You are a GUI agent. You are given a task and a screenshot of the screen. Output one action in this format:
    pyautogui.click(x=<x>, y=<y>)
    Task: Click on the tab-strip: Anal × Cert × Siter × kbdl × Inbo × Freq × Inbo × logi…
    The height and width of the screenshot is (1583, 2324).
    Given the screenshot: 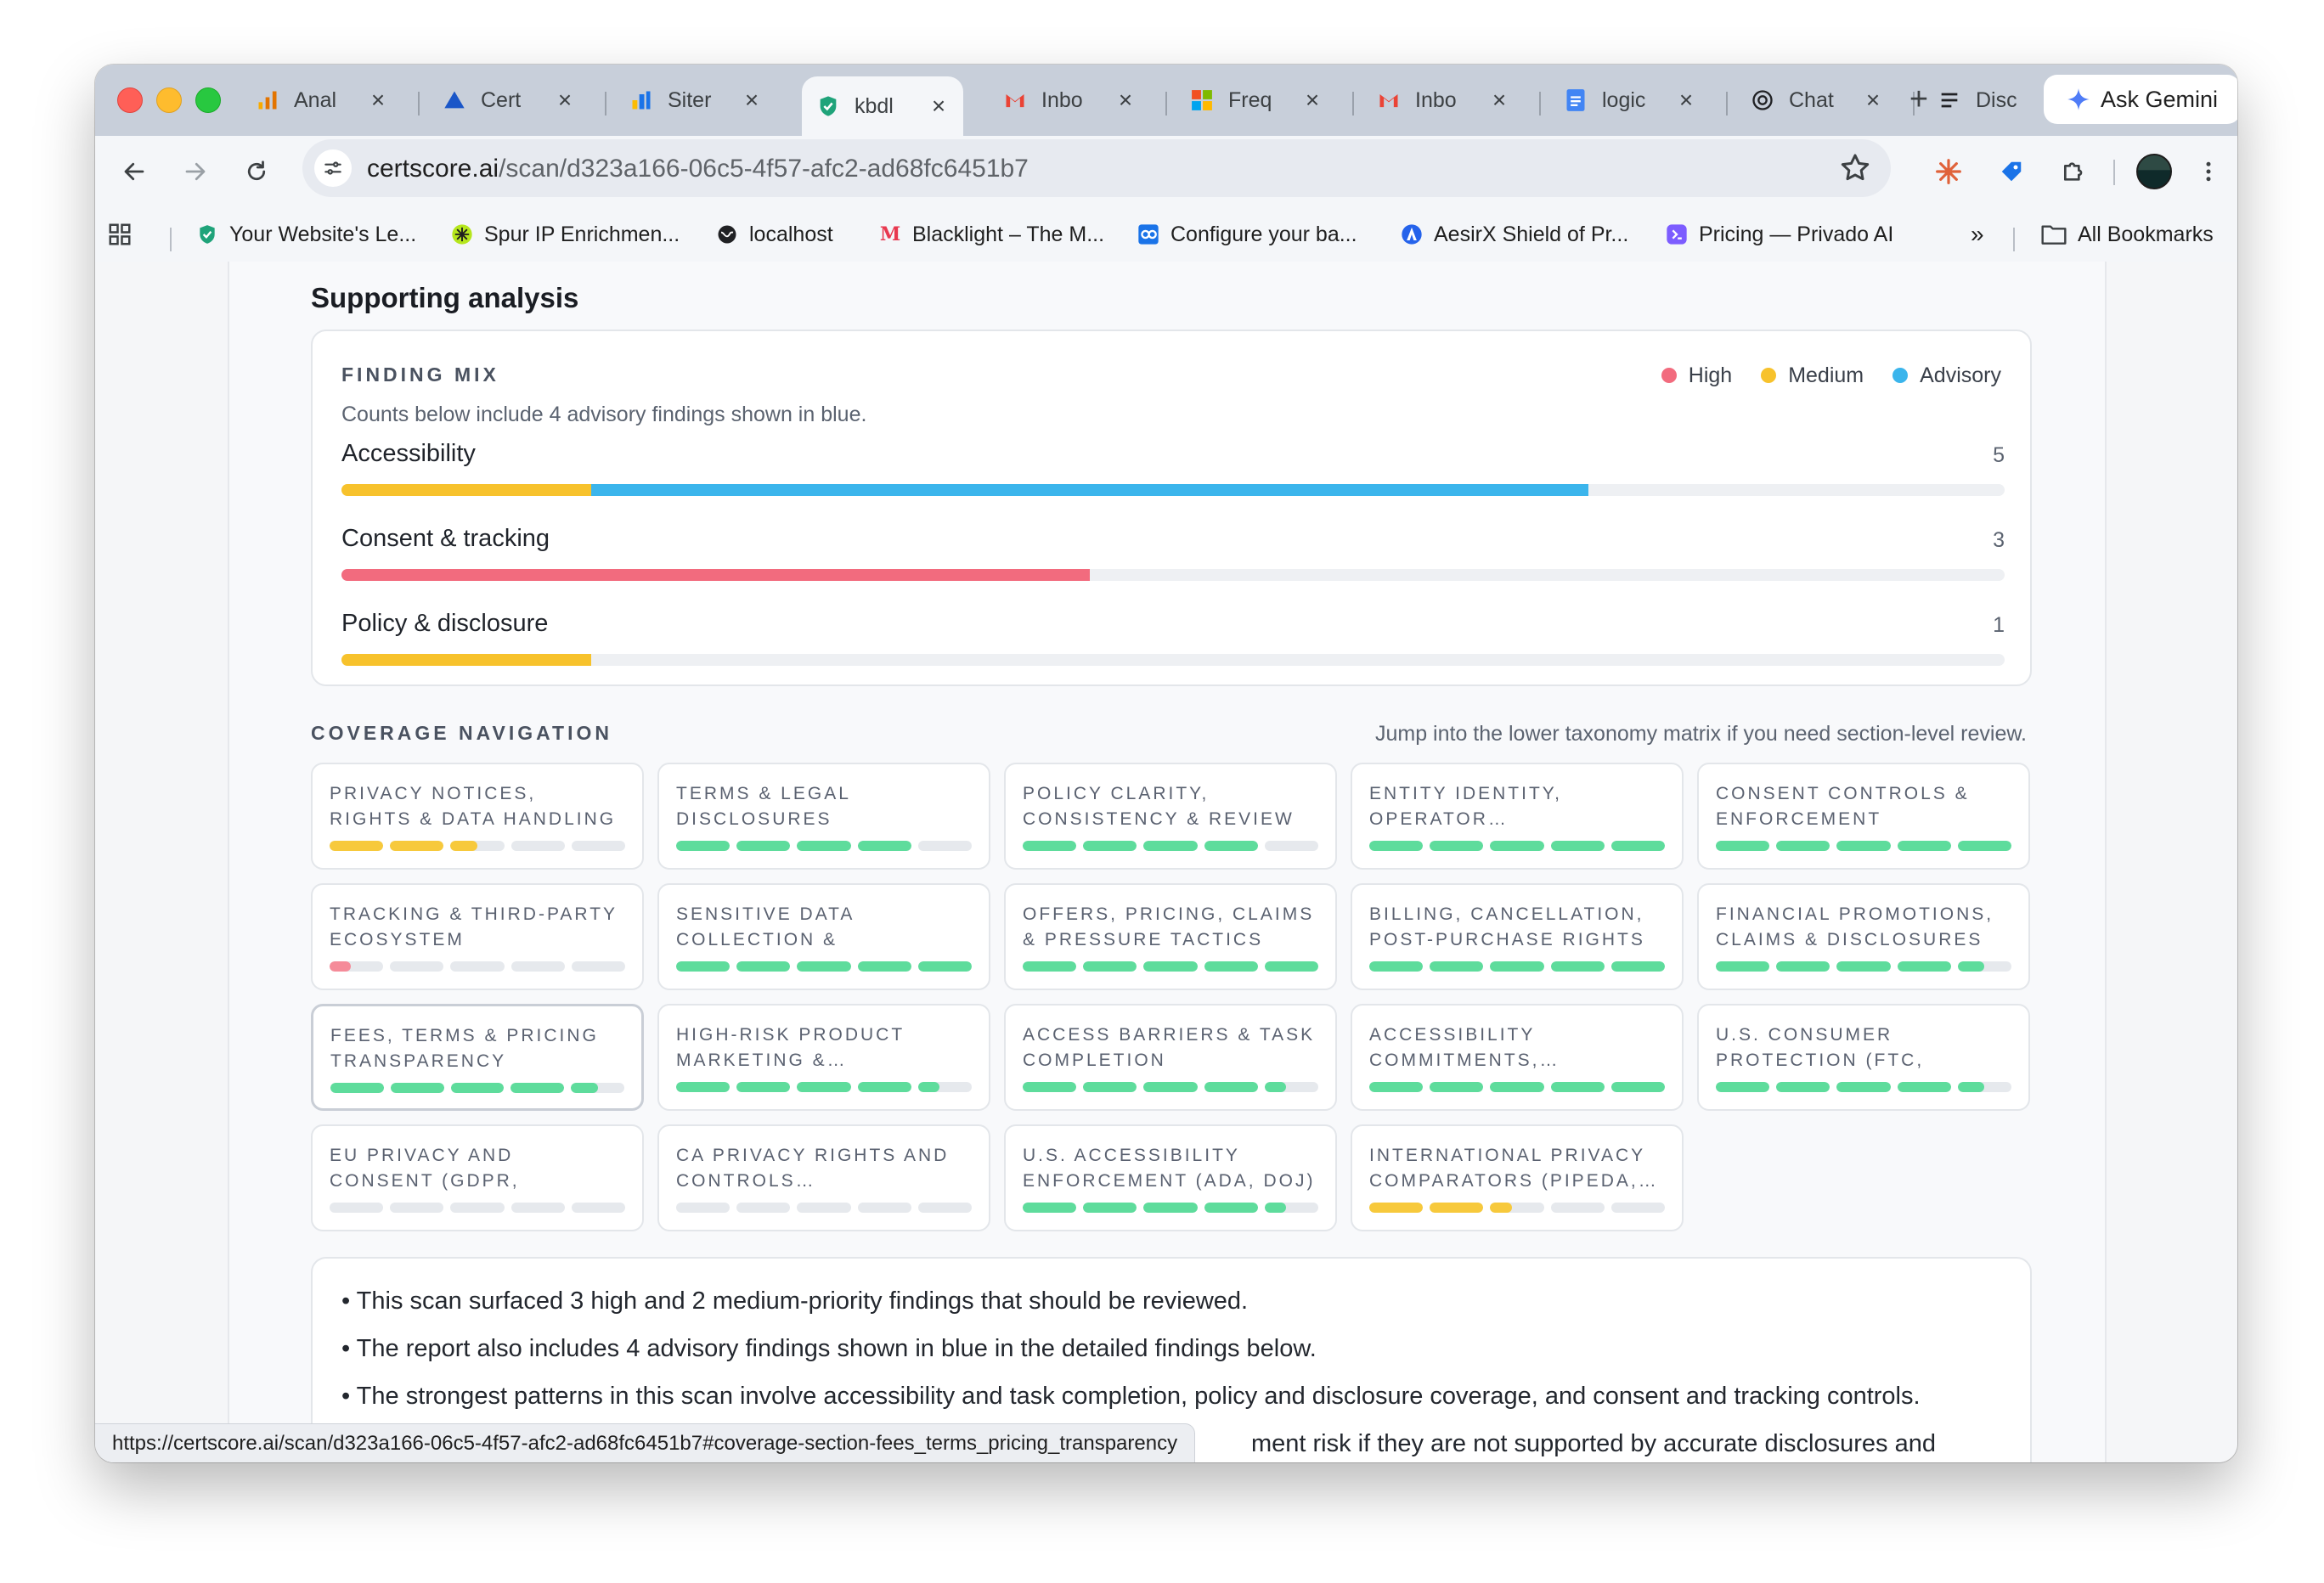 What is the action you would take?
    pyautogui.click(x=1166, y=100)
    